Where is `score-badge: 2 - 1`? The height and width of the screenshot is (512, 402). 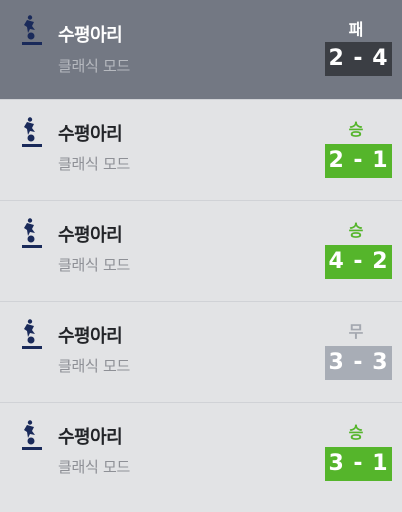 score-badge: 2 - 1 is located at coordinates (358, 161).